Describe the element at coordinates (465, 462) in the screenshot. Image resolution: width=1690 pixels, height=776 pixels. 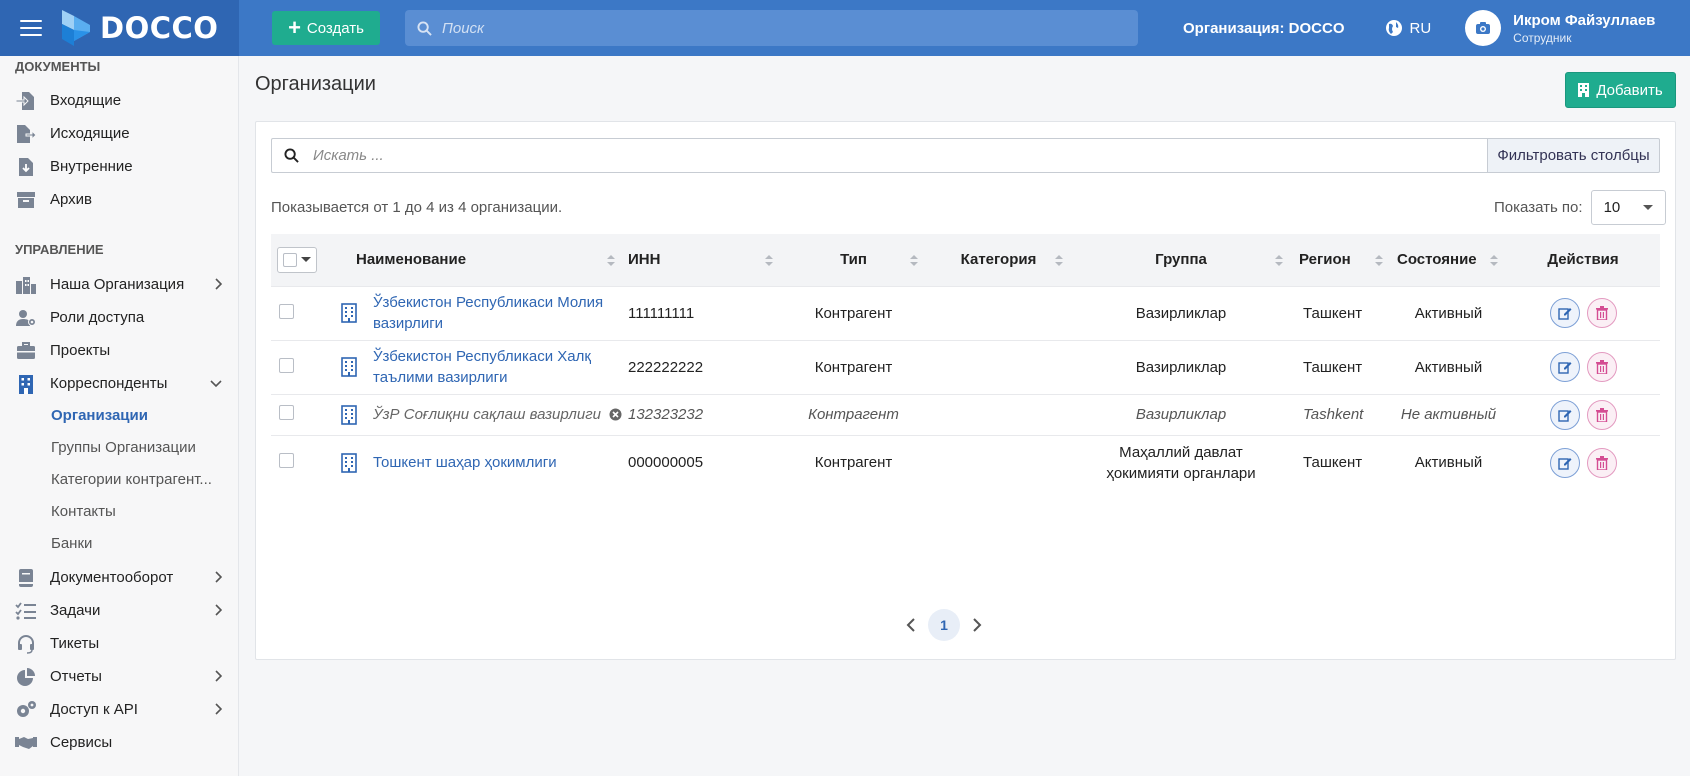
I see `organization-name-link: Тошкент шаҳар ҳокимлиги` at that location.